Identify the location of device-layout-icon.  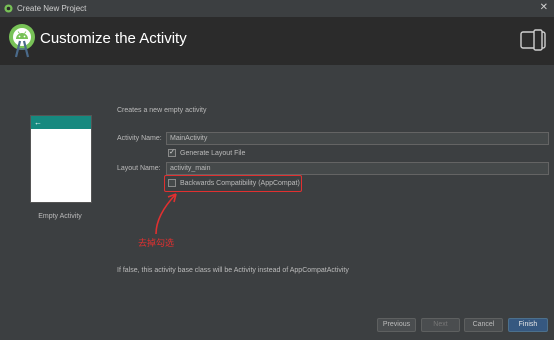
(533, 40).